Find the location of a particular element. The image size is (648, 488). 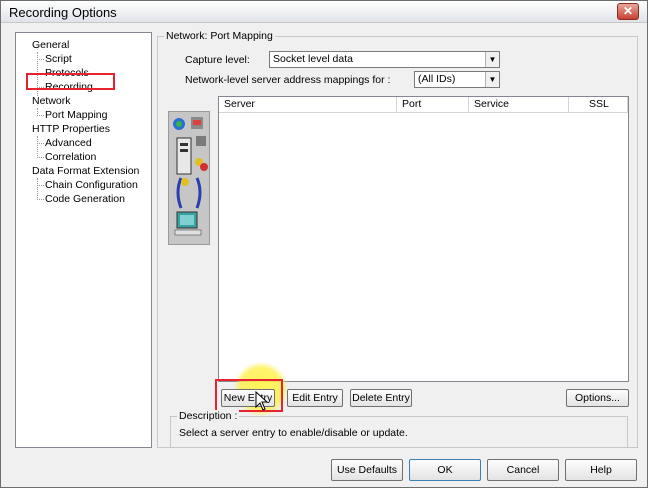

tree-item-code-generation: Code Generation is located at coordinates (85, 199).